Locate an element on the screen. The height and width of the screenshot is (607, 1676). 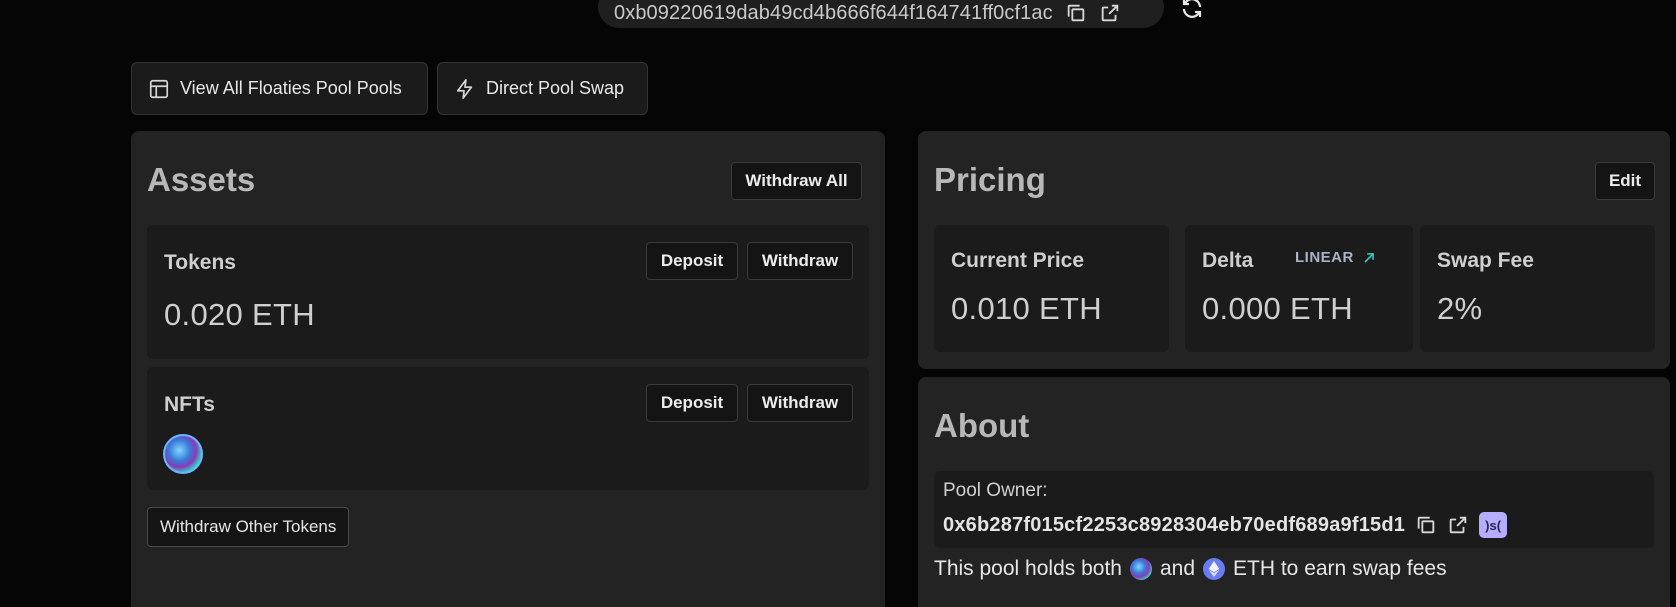
edit-pricing-button: Edit is located at coordinates (1625, 181).